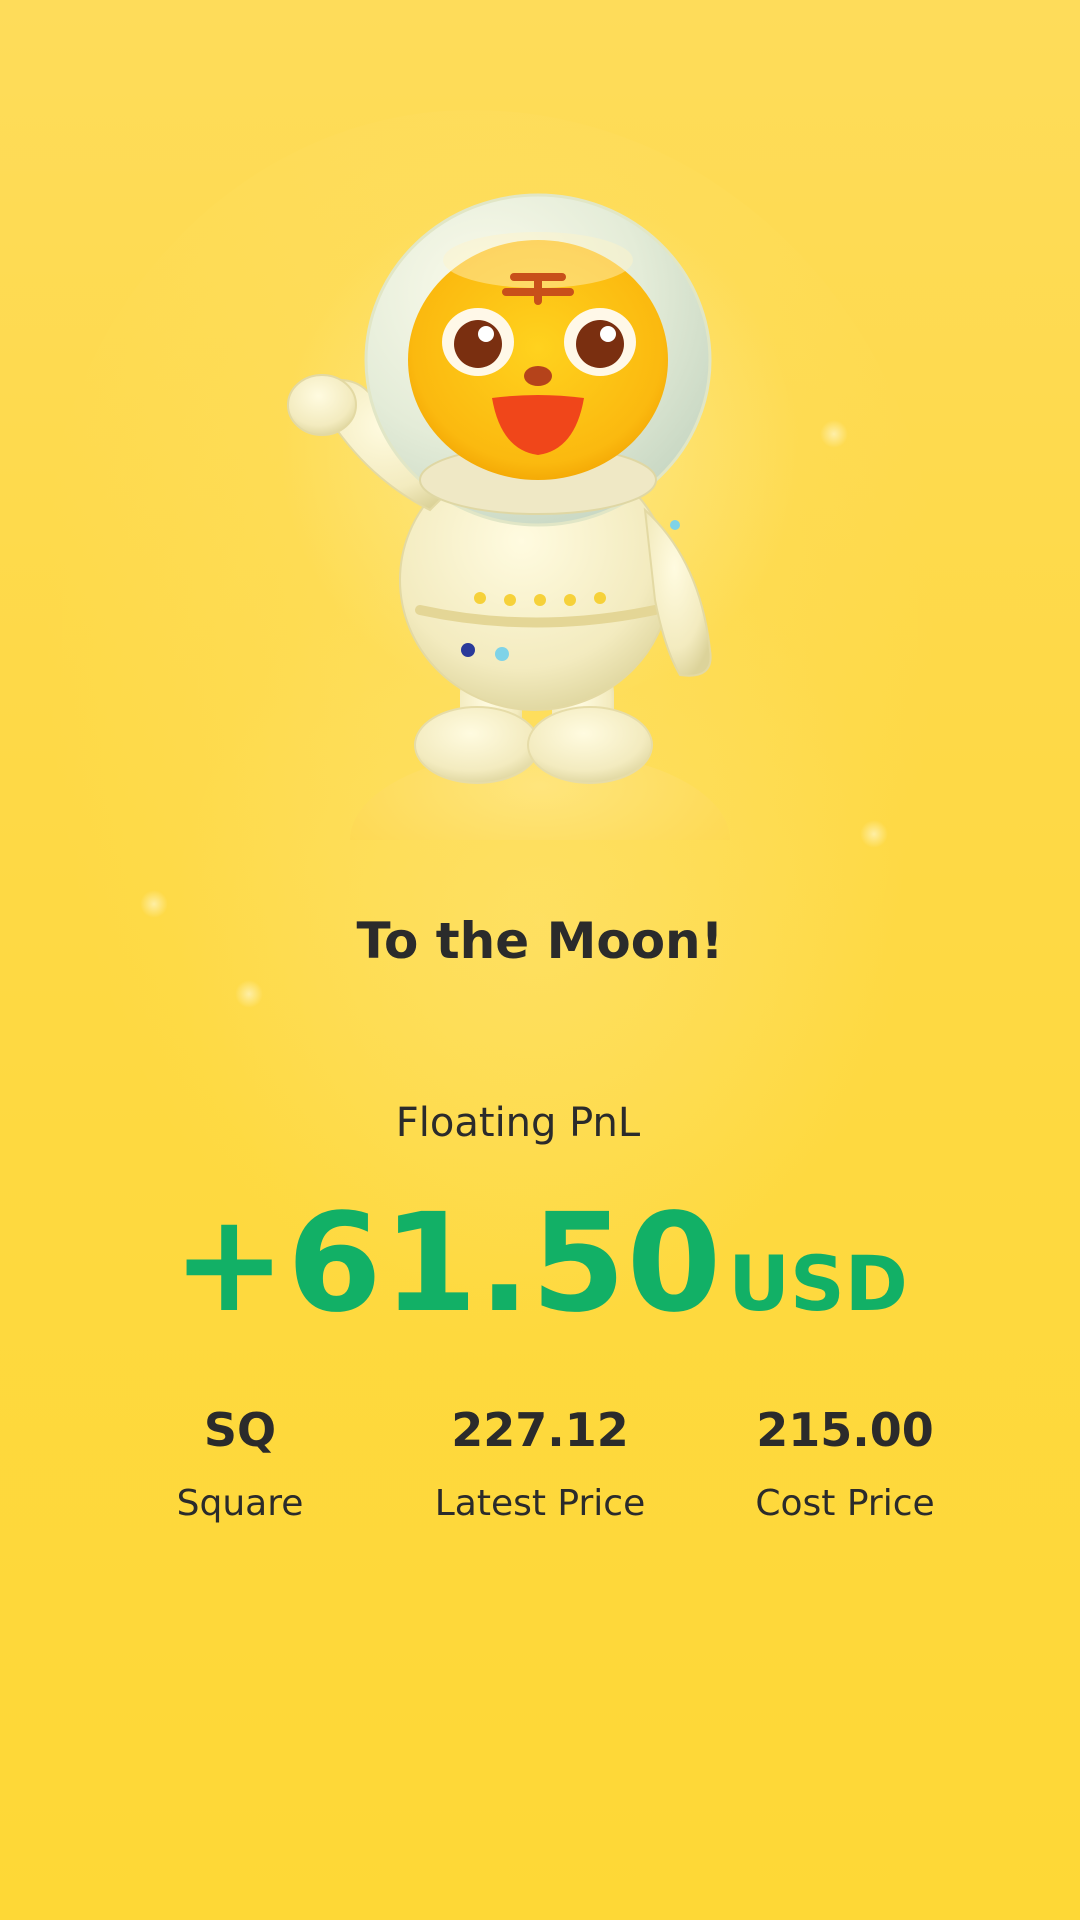 The image size is (1080, 1920). Describe the element at coordinates (845, 1430) in the screenshot. I see `stat-value: 215.00` at that location.